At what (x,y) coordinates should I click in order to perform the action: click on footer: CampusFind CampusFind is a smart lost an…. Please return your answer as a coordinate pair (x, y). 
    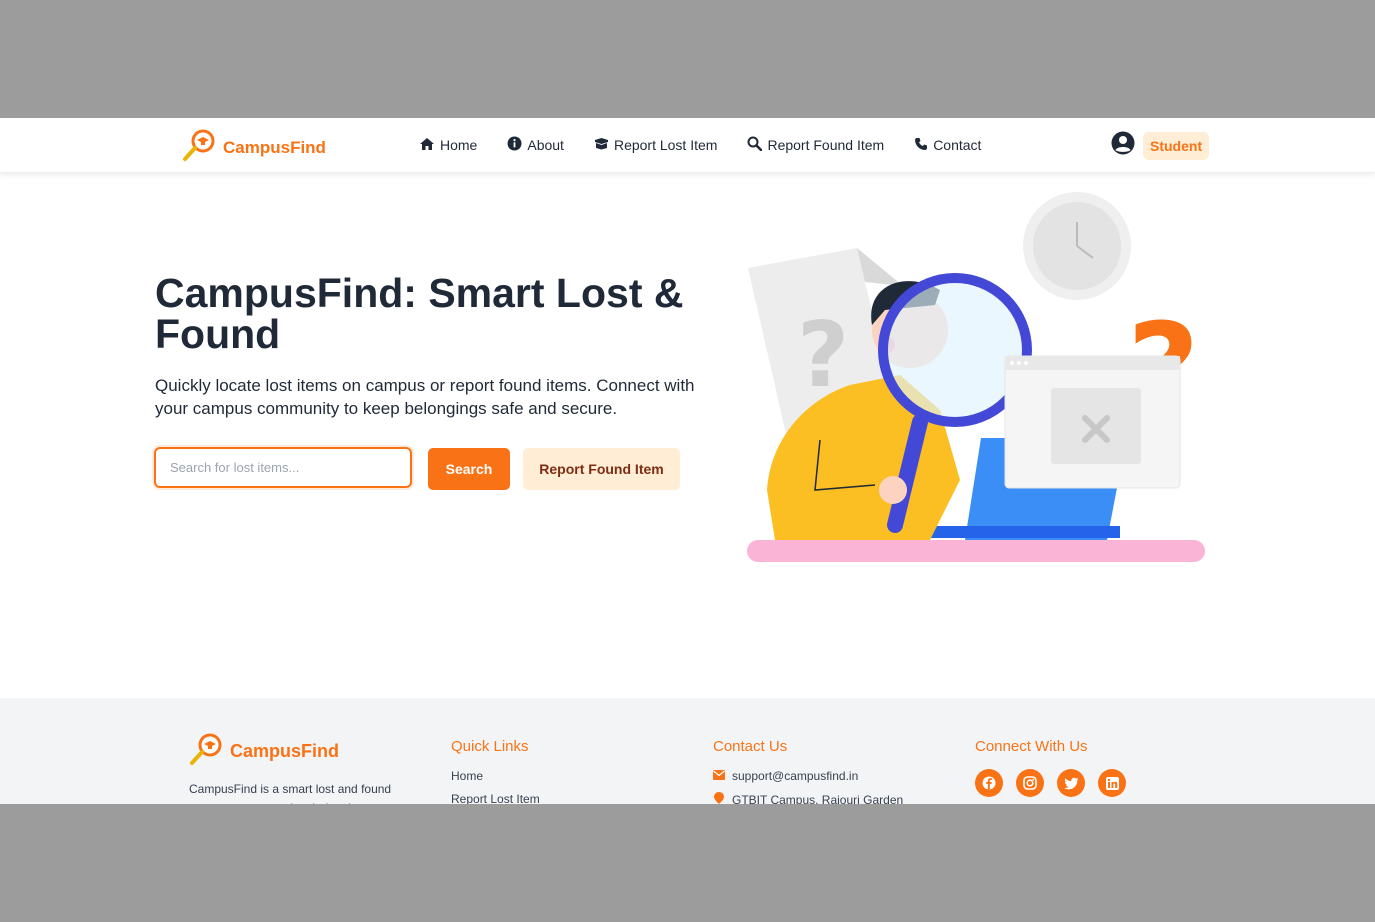
    Looking at the image, I should click on (687, 751).